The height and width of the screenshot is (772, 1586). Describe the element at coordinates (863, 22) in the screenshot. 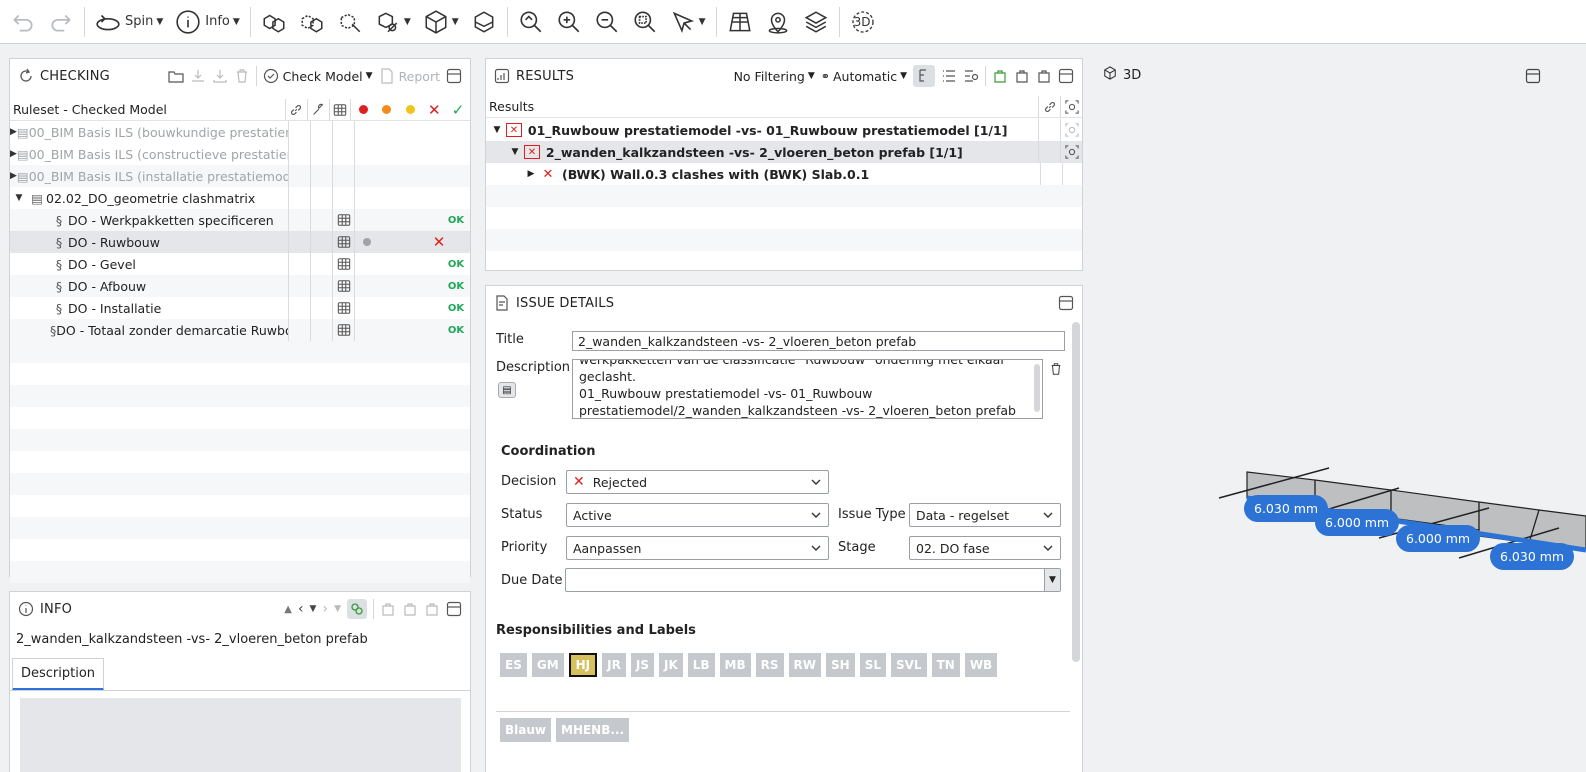

I see `3d-settings-button: 3D` at that location.